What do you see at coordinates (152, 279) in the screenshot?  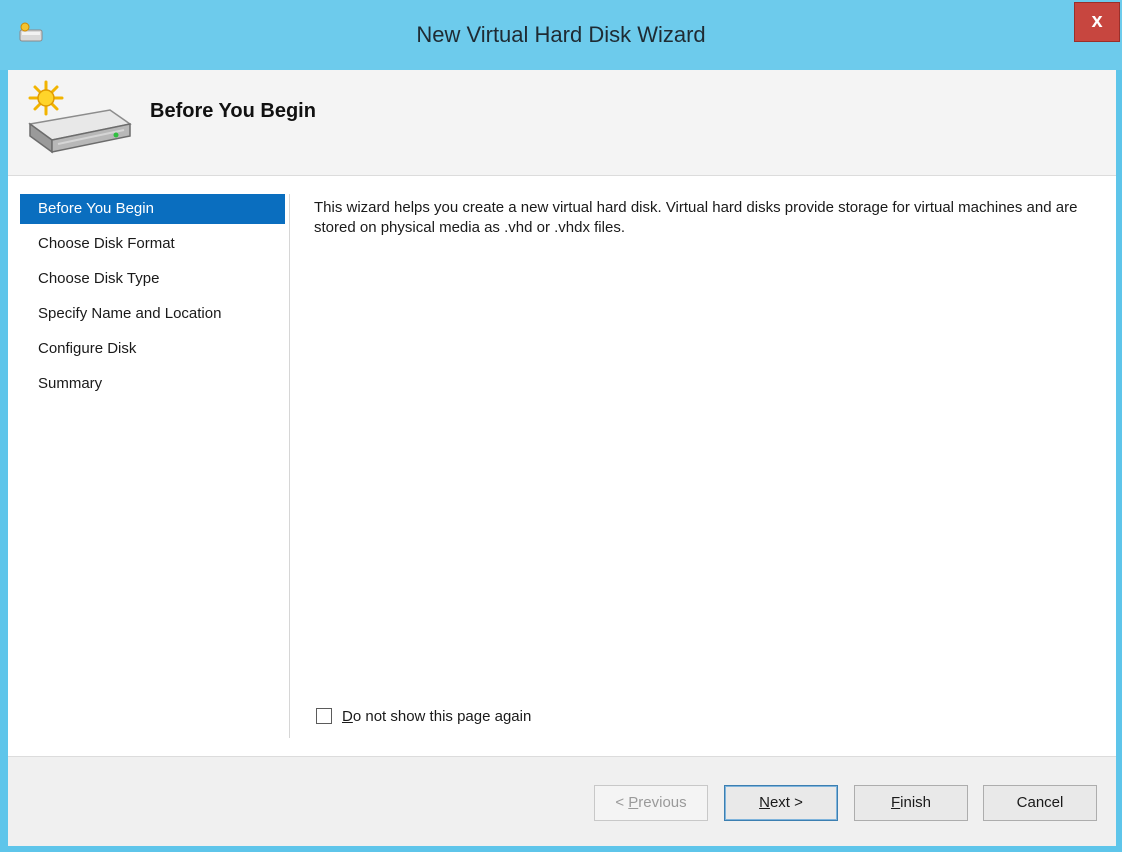 I see `step-choose-disk-type: Choose Disk Type` at bounding box center [152, 279].